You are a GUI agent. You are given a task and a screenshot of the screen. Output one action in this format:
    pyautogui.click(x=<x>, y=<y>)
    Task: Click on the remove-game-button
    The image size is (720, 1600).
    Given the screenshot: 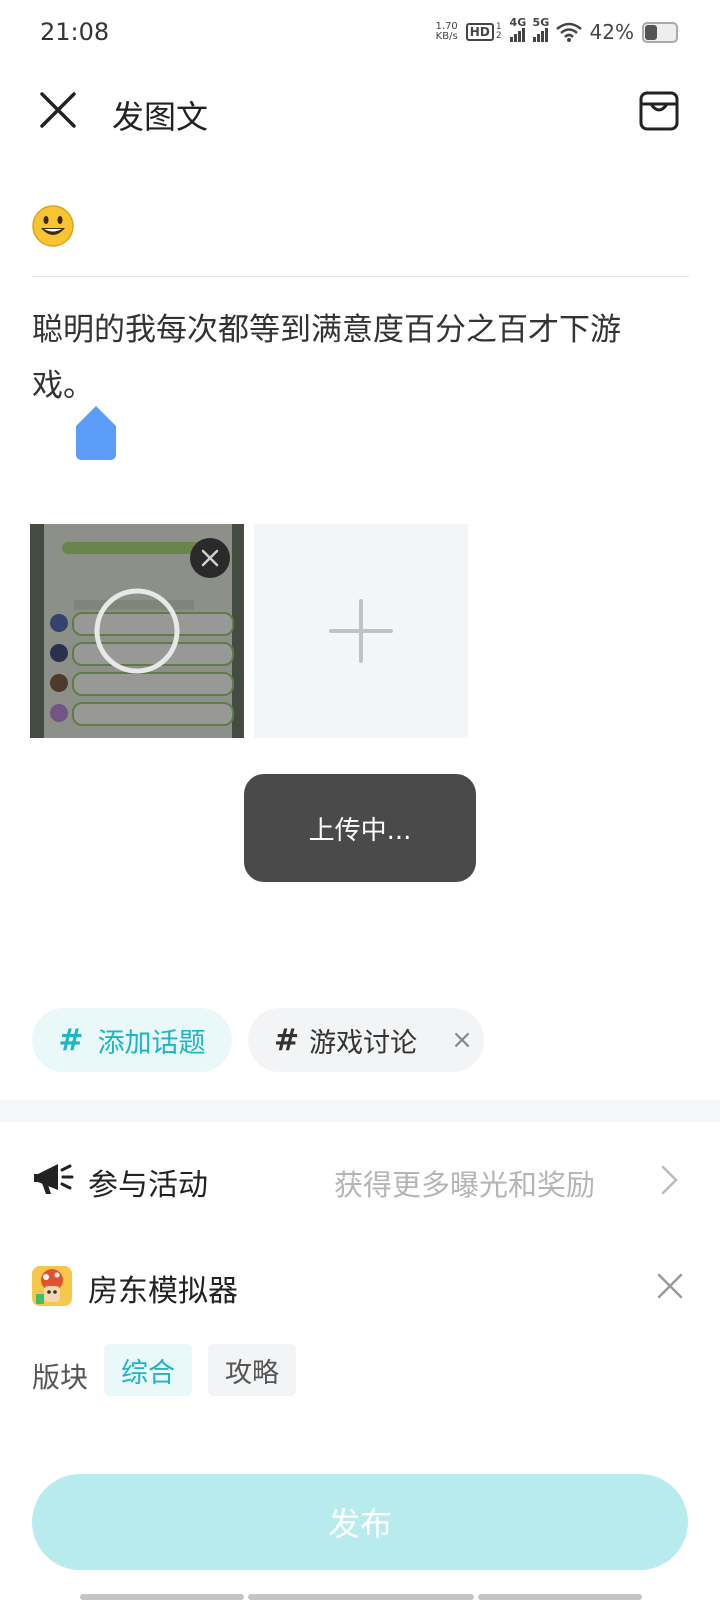 What is the action you would take?
    pyautogui.click(x=670, y=1286)
    